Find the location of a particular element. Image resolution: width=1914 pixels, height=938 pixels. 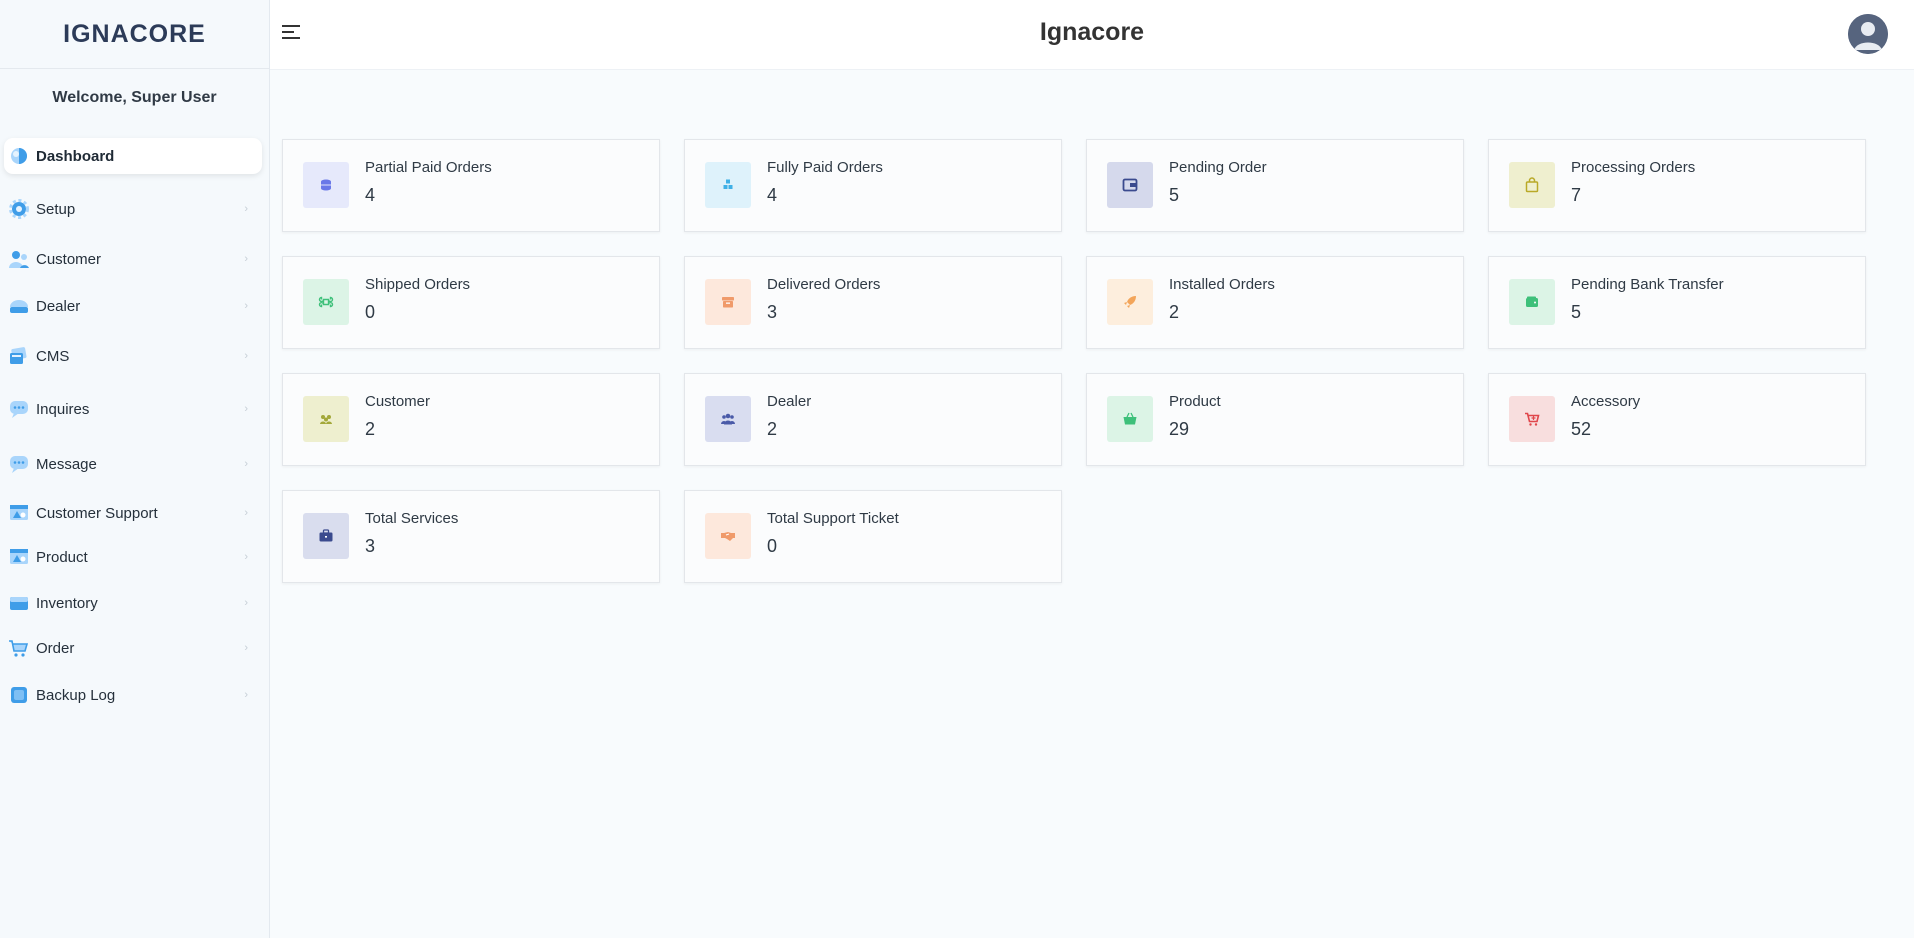

stat-value: 29 is located at coordinates (1179, 429).